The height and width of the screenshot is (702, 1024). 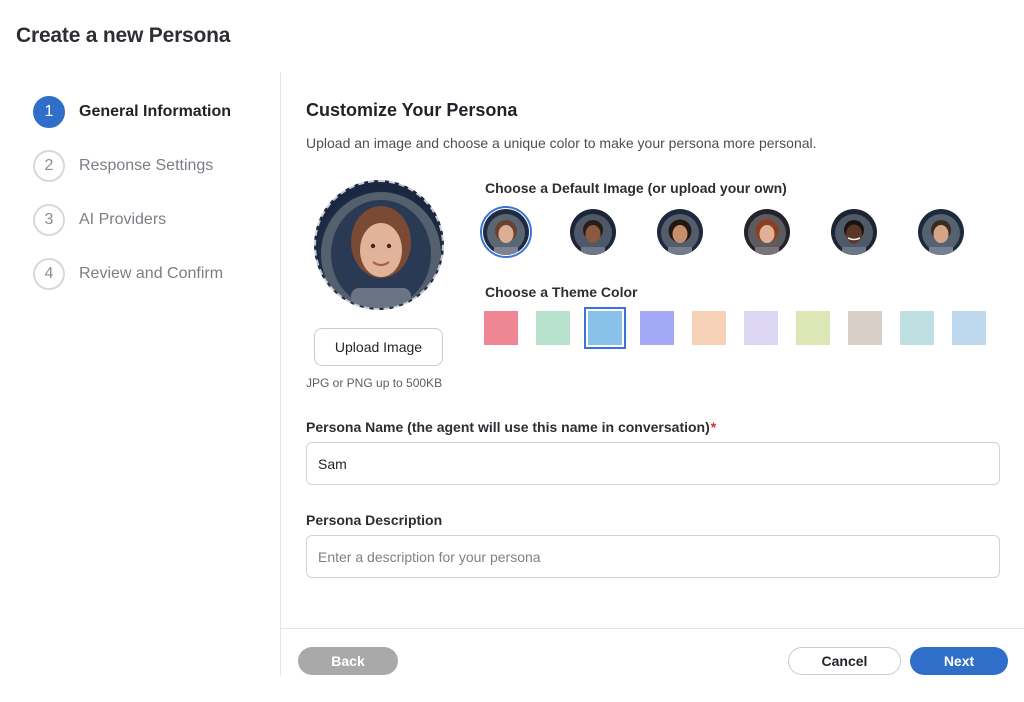 I want to click on step-label: Response Settings, so click(x=146, y=165).